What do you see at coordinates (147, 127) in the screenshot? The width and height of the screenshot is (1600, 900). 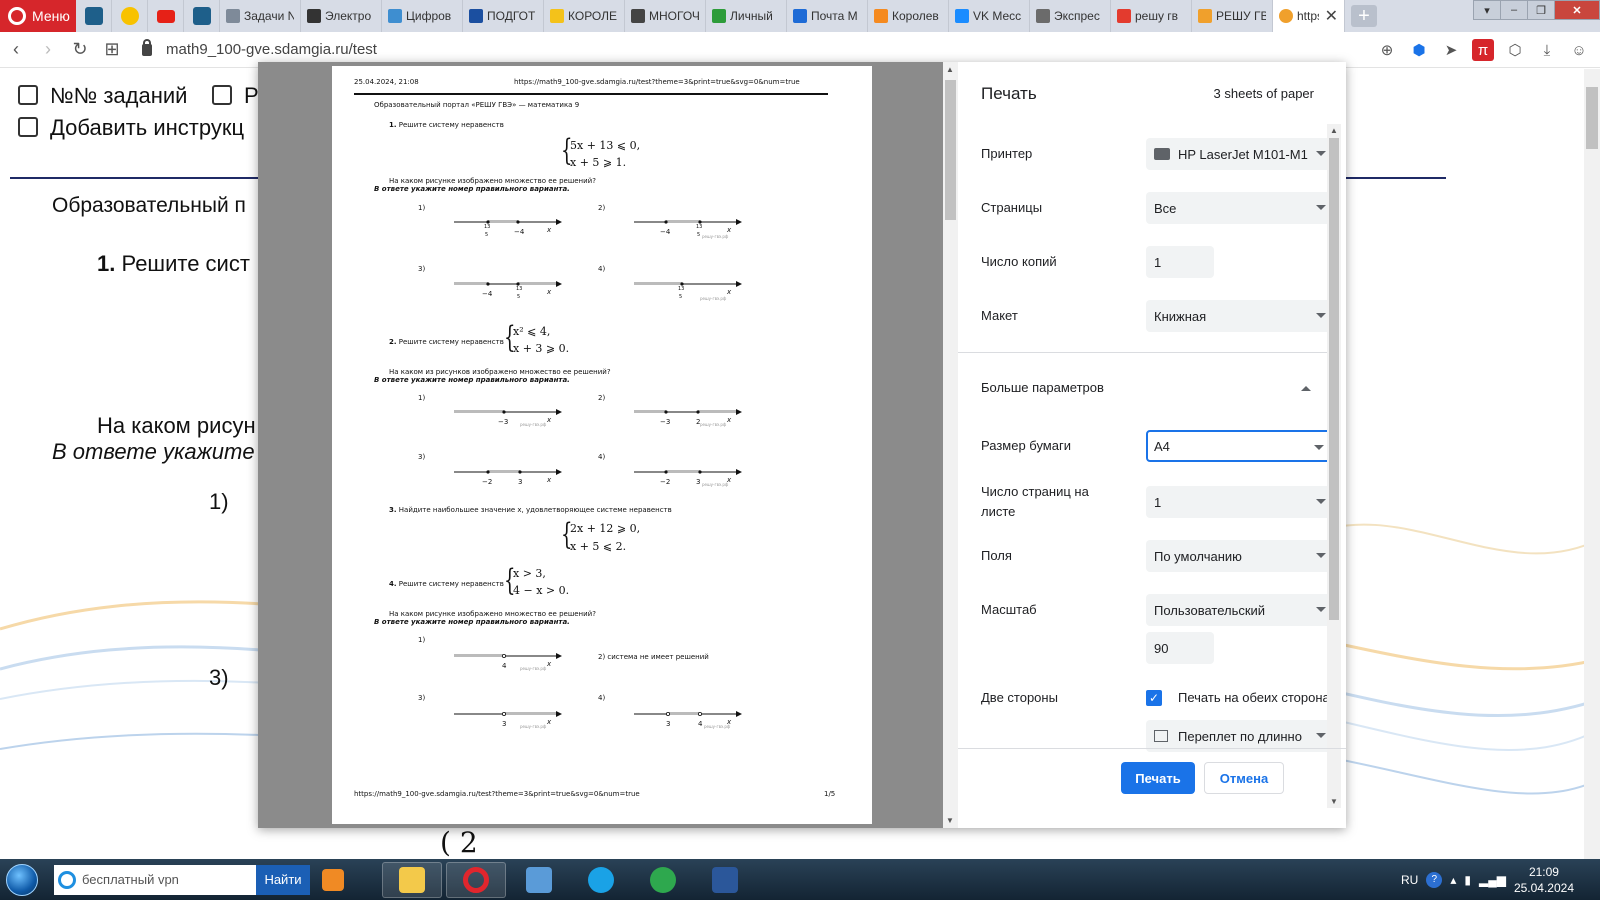 I see `add-instructions-label: Добавить инструкц` at bounding box center [147, 127].